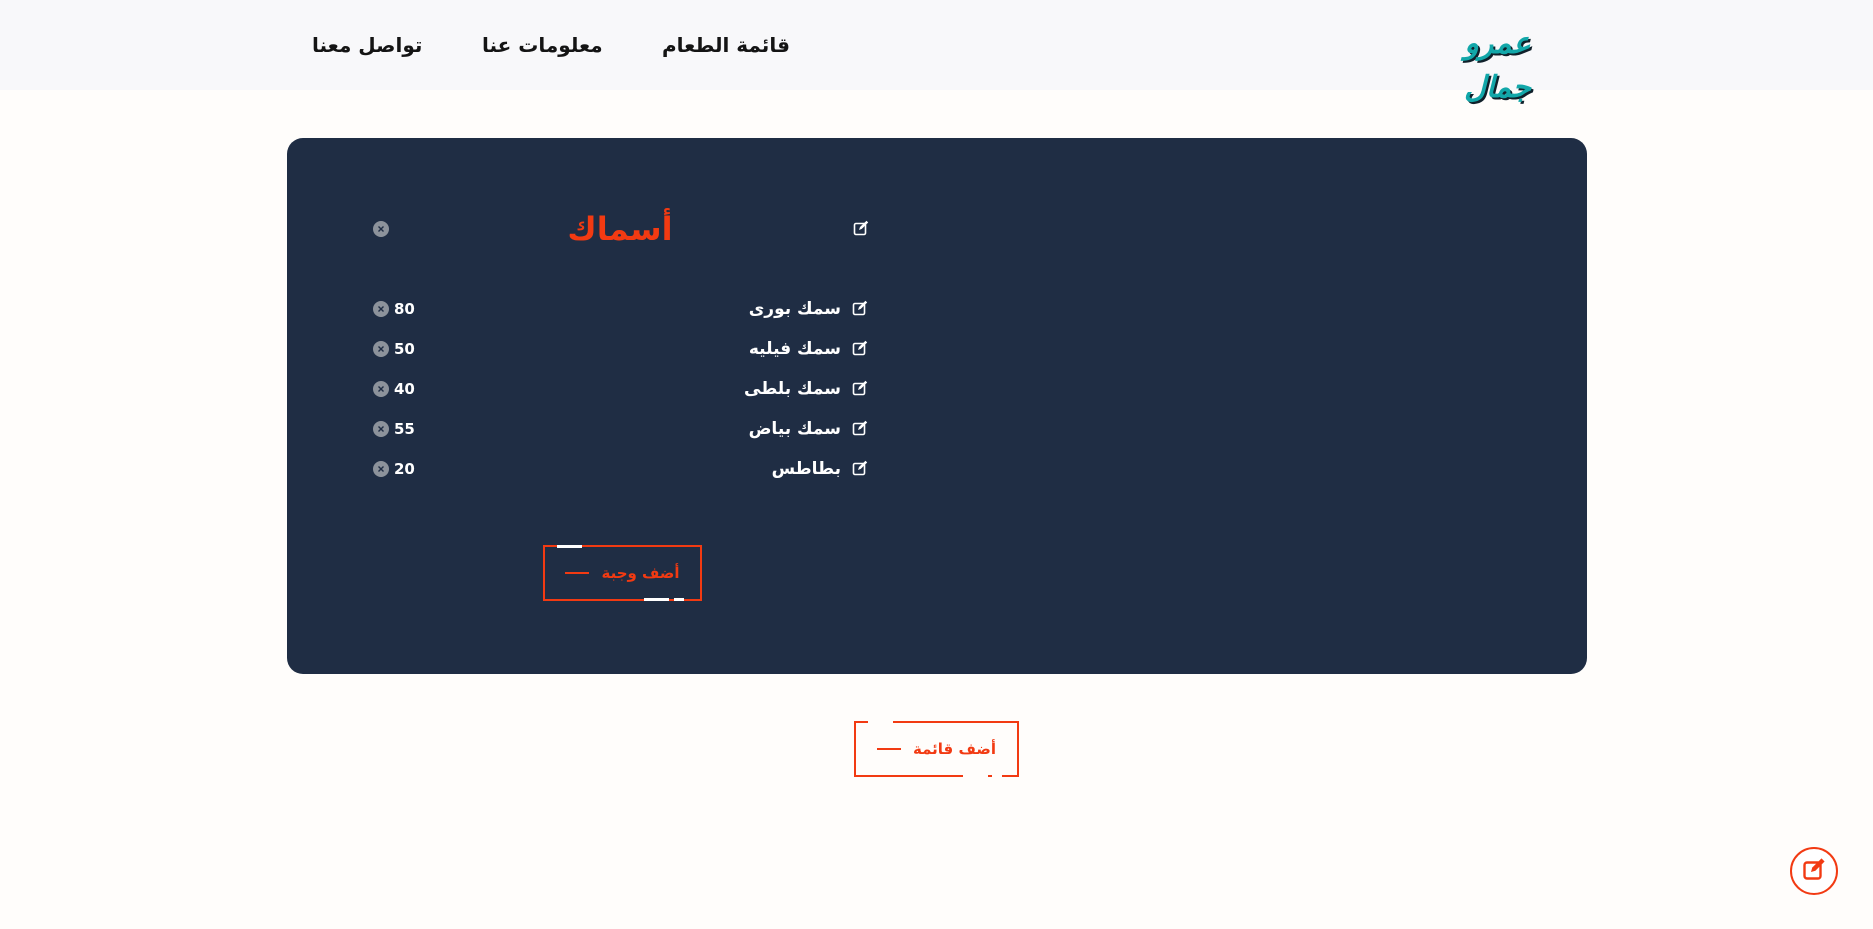 This screenshot has height=929, width=1873. What do you see at coordinates (794, 349) in the screenshot?
I see `menu-item-name: سمك فيليه` at bounding box center [794, 349].